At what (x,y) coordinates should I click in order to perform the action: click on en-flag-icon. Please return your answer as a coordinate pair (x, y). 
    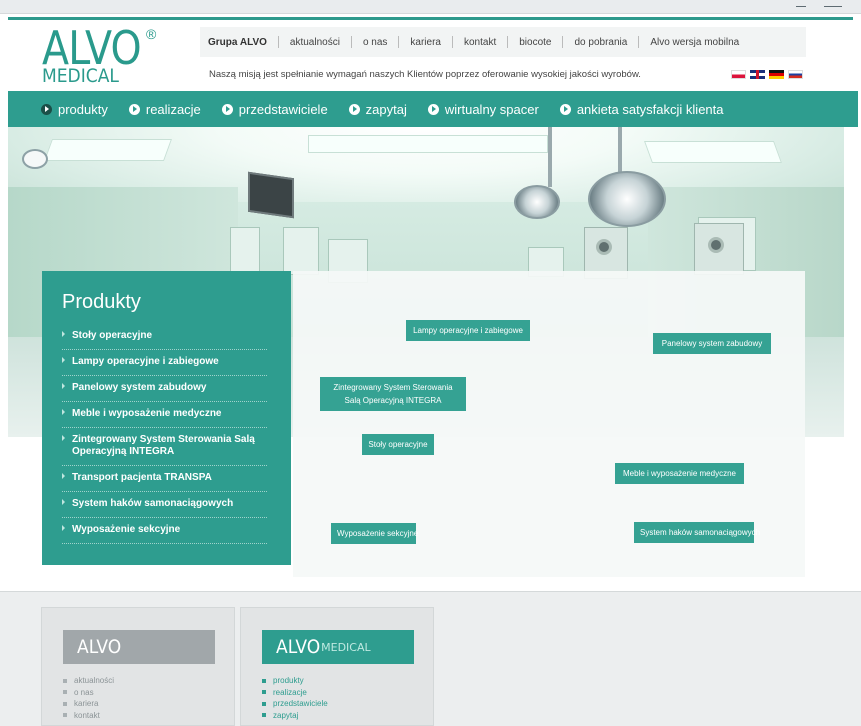
    Looking at the image, I should click on (757, 74).